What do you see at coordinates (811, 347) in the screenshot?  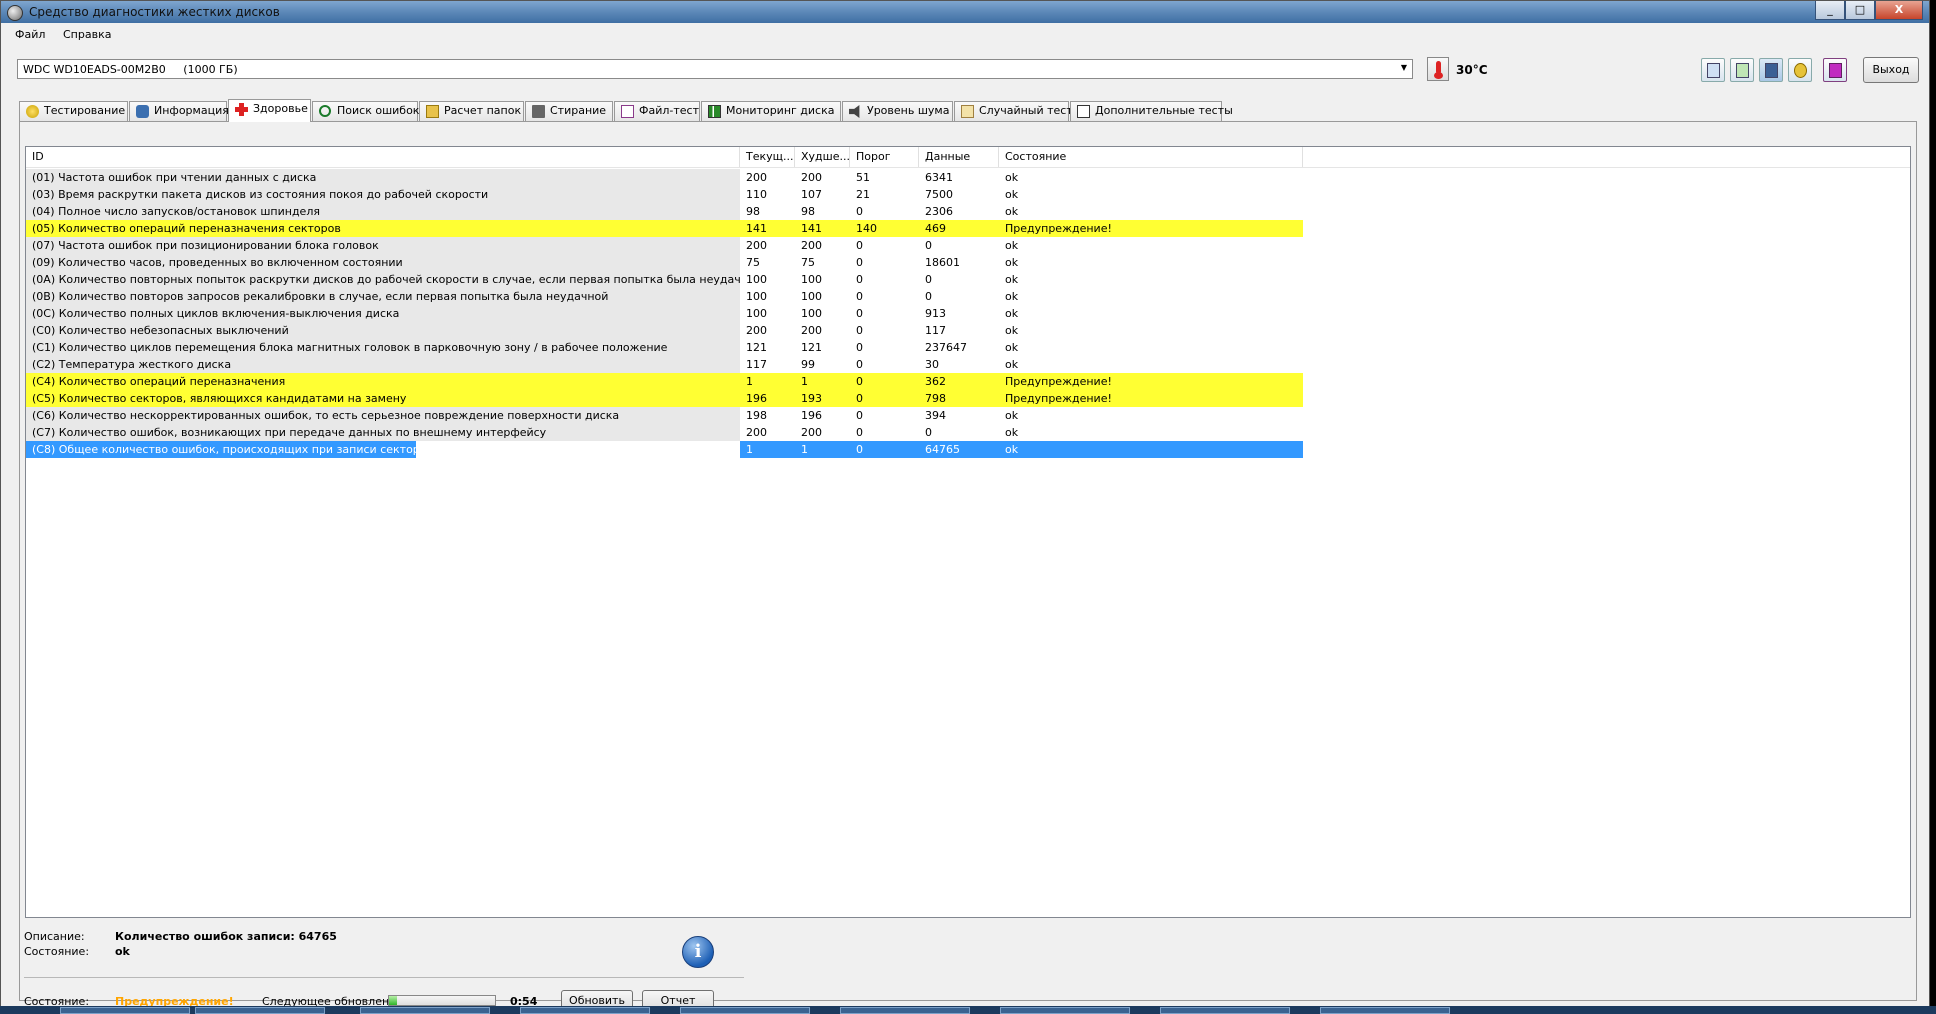 I see `cell-worst: 121` at bounding box center [811, 347].